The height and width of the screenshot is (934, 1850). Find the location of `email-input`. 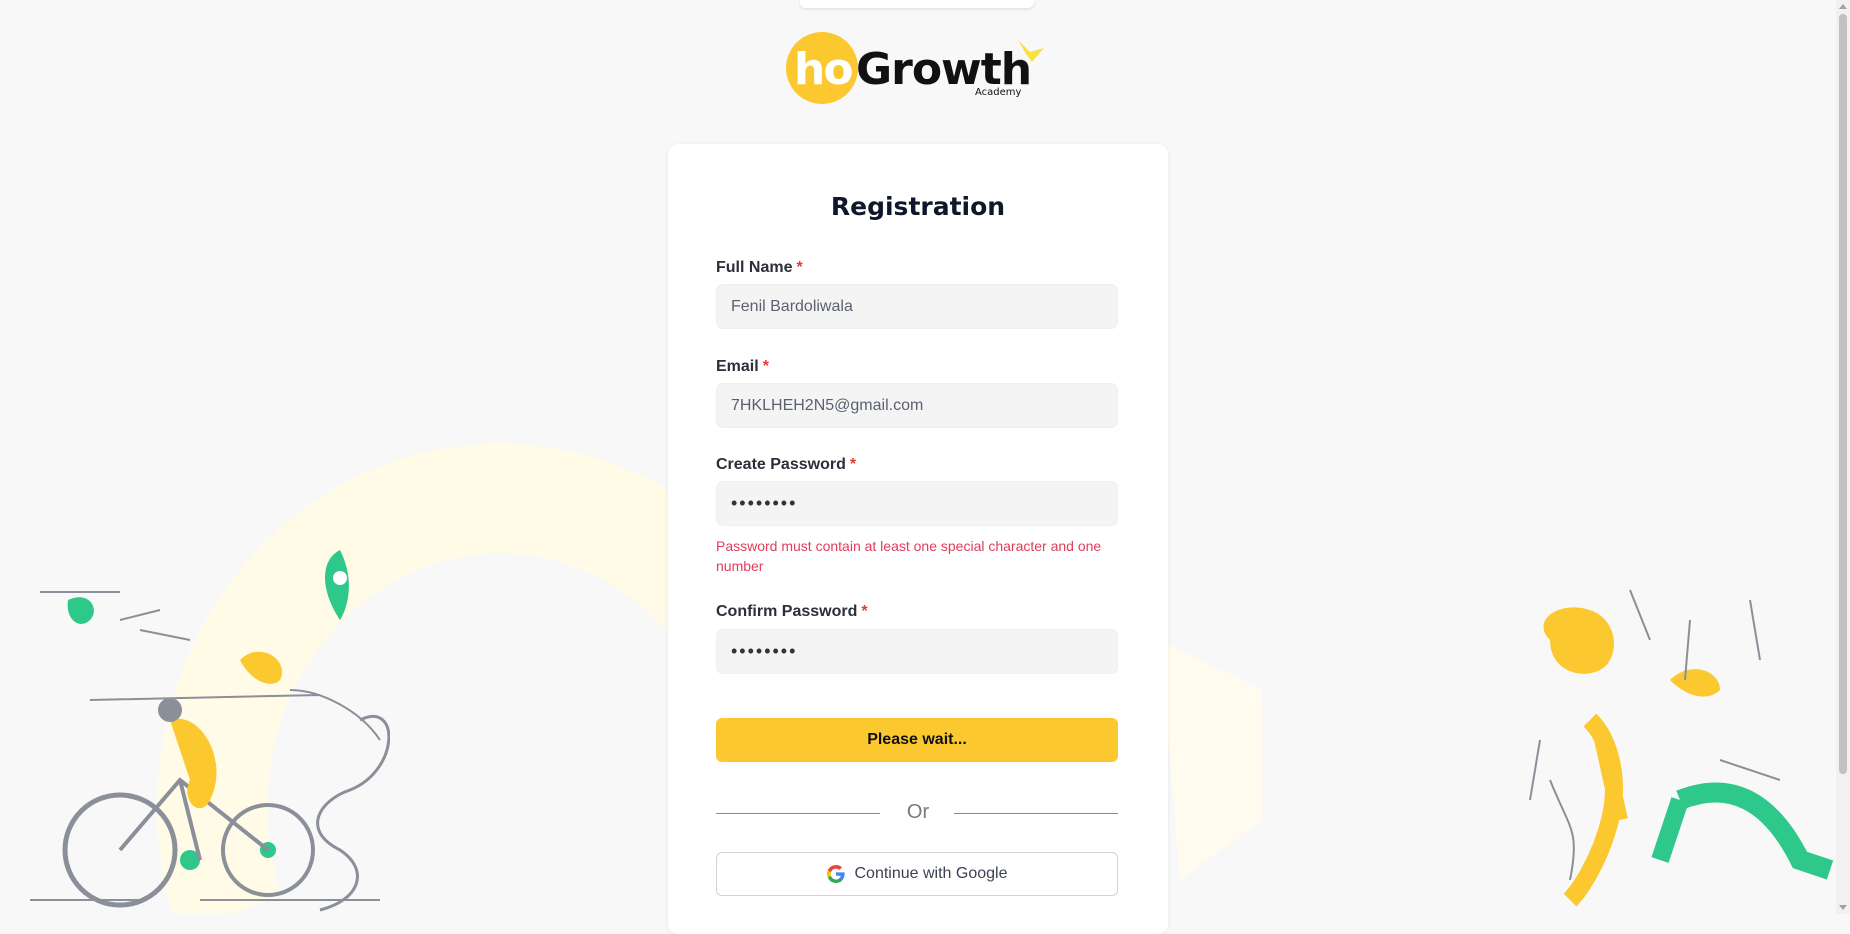

email-input is located at coordinates (917, 405).